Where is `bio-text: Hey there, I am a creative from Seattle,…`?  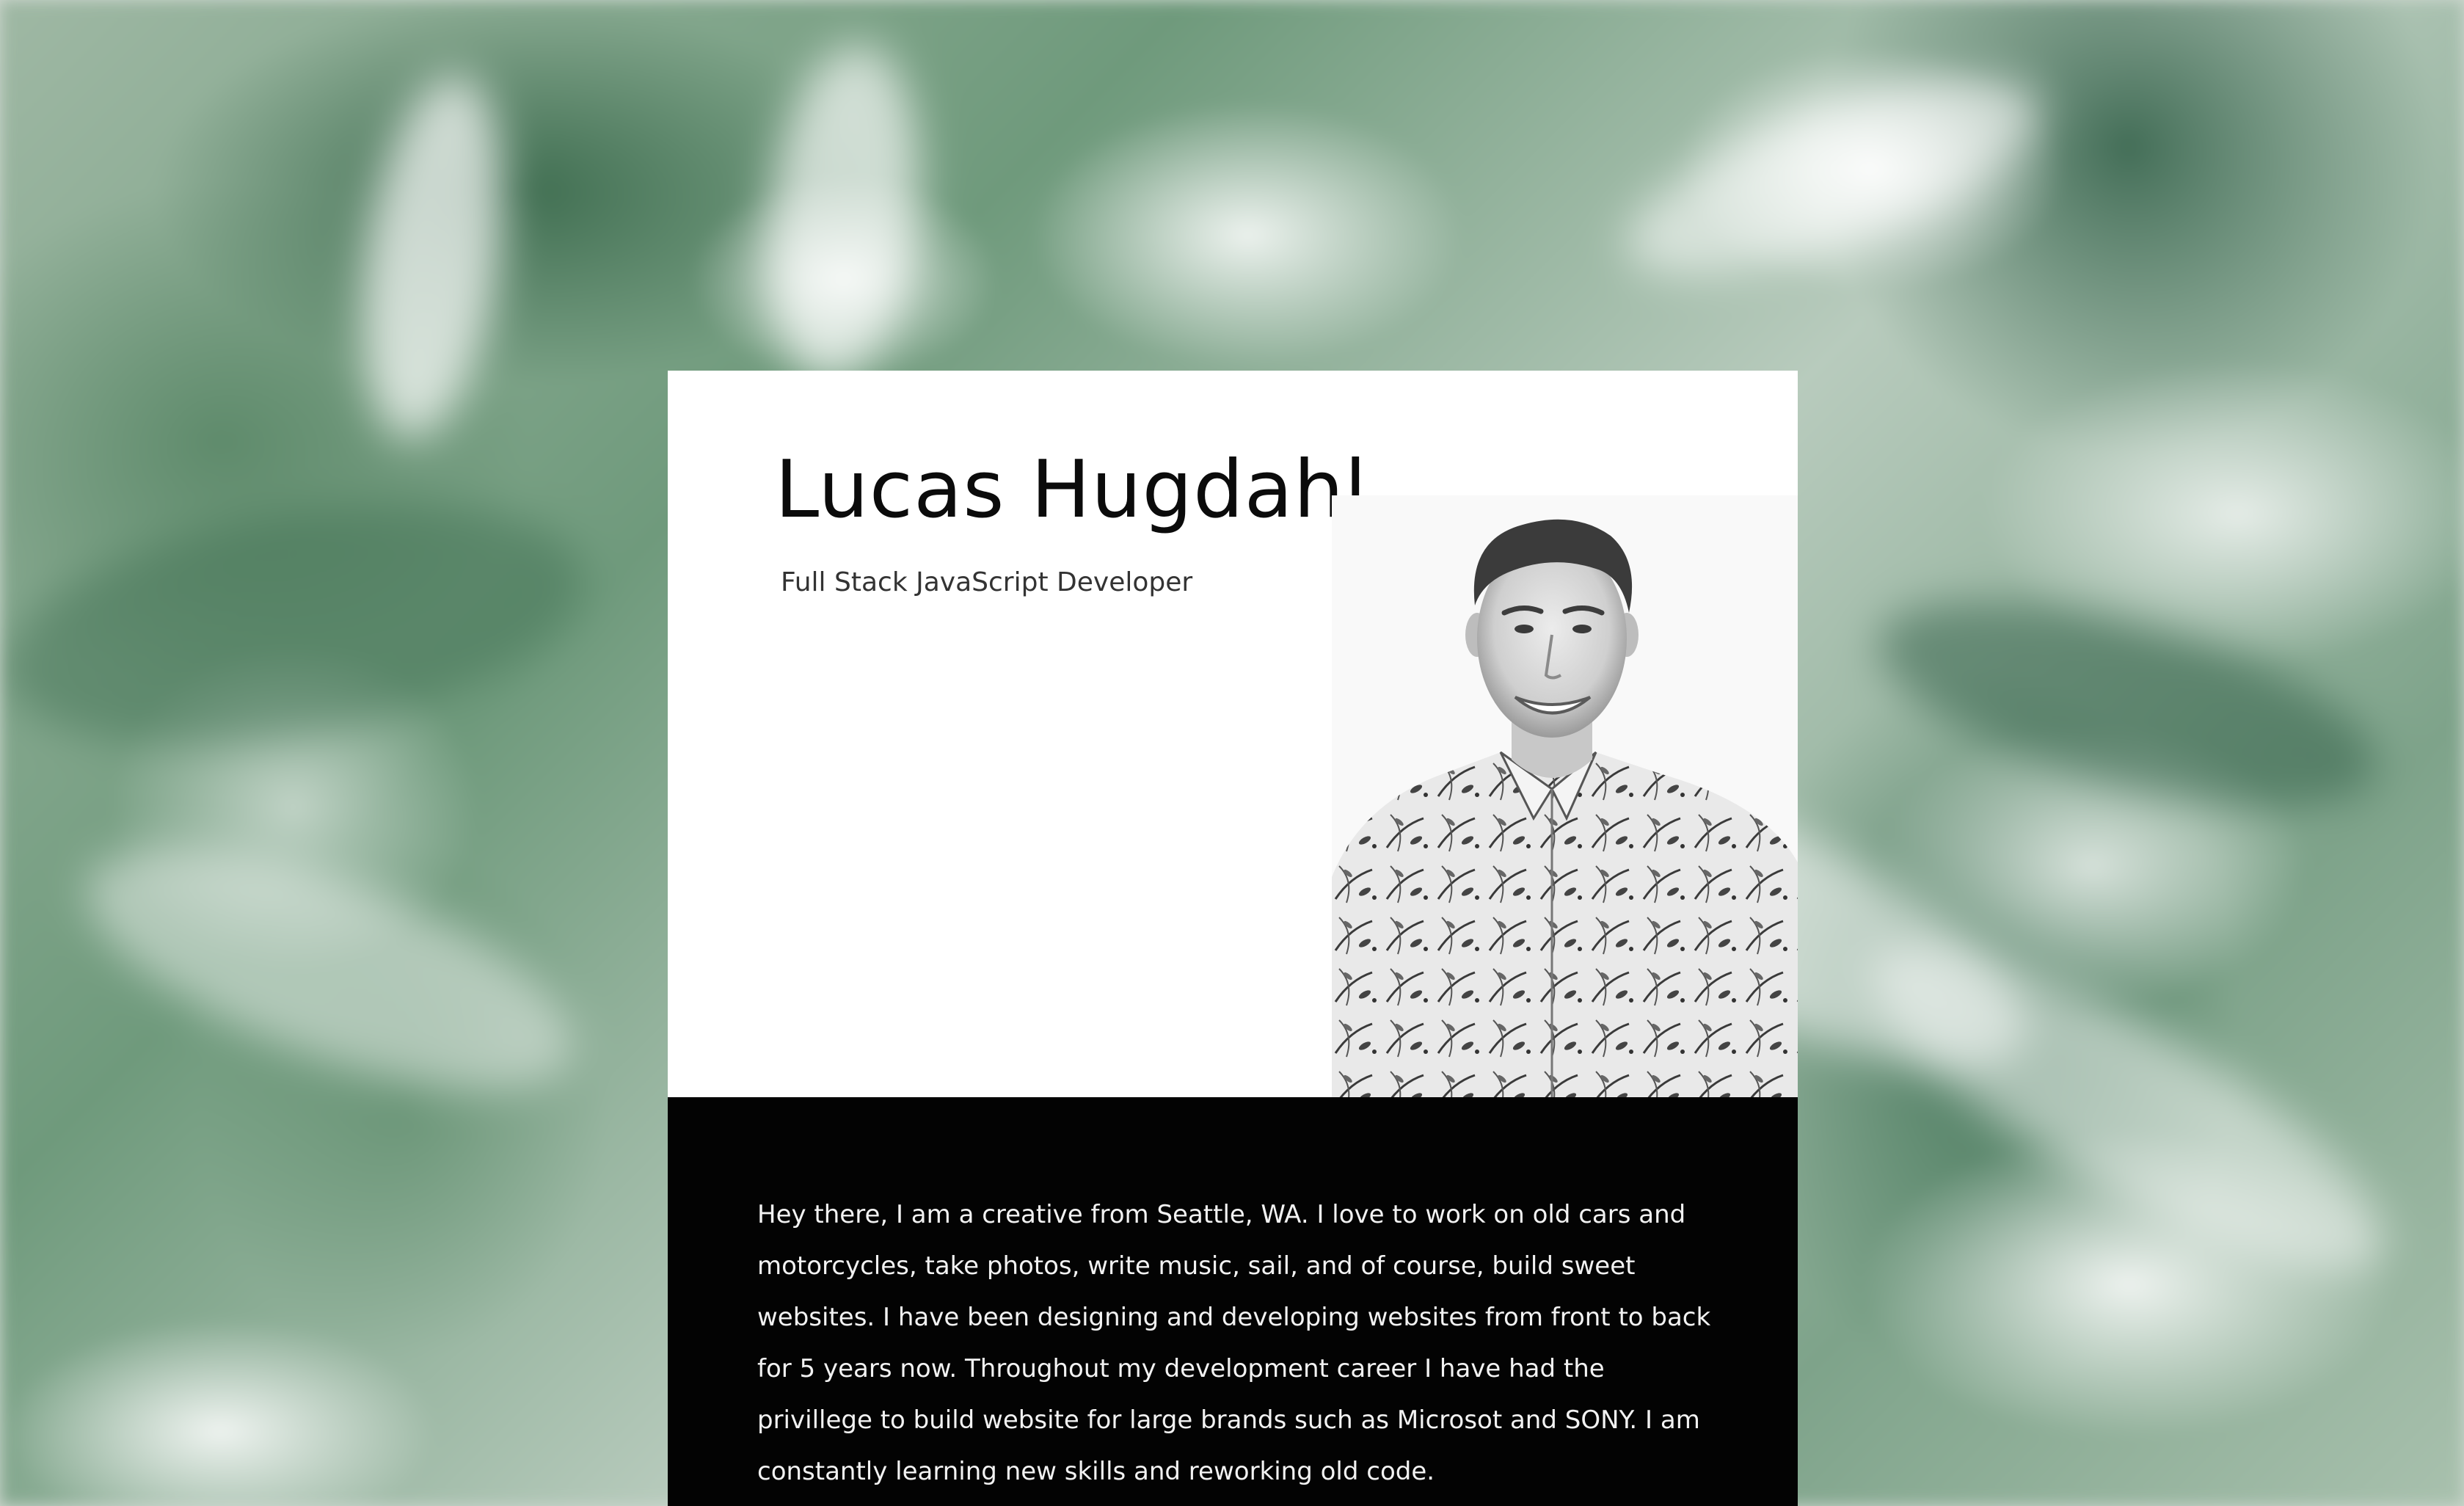 bio-text: Hey there, I am a creative from Seattle,… is located at coordinates (1234, 1343).